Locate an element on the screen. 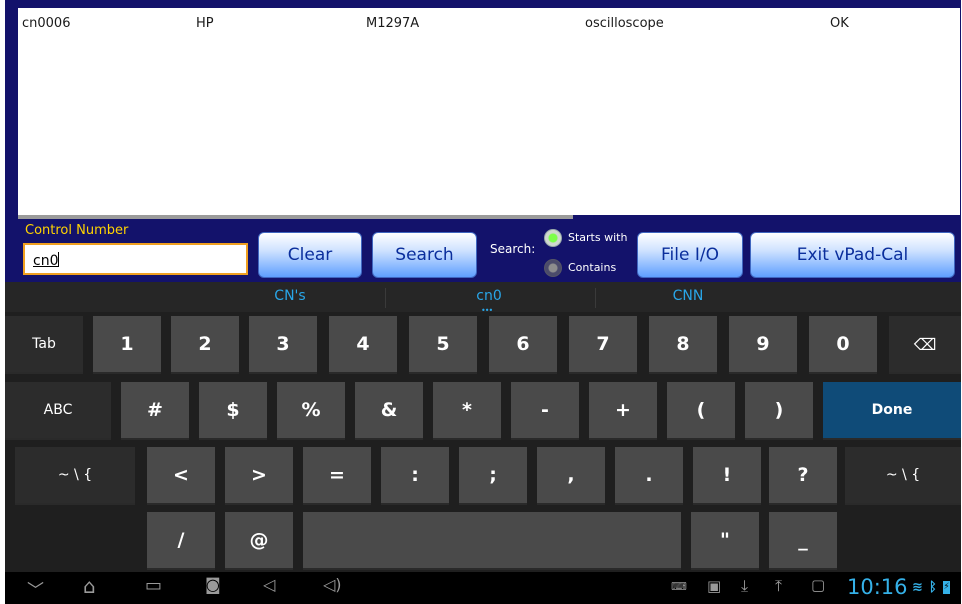 This screenshot has height=604, width=962. key-dollar: $ is located at coordinates (233, 411).